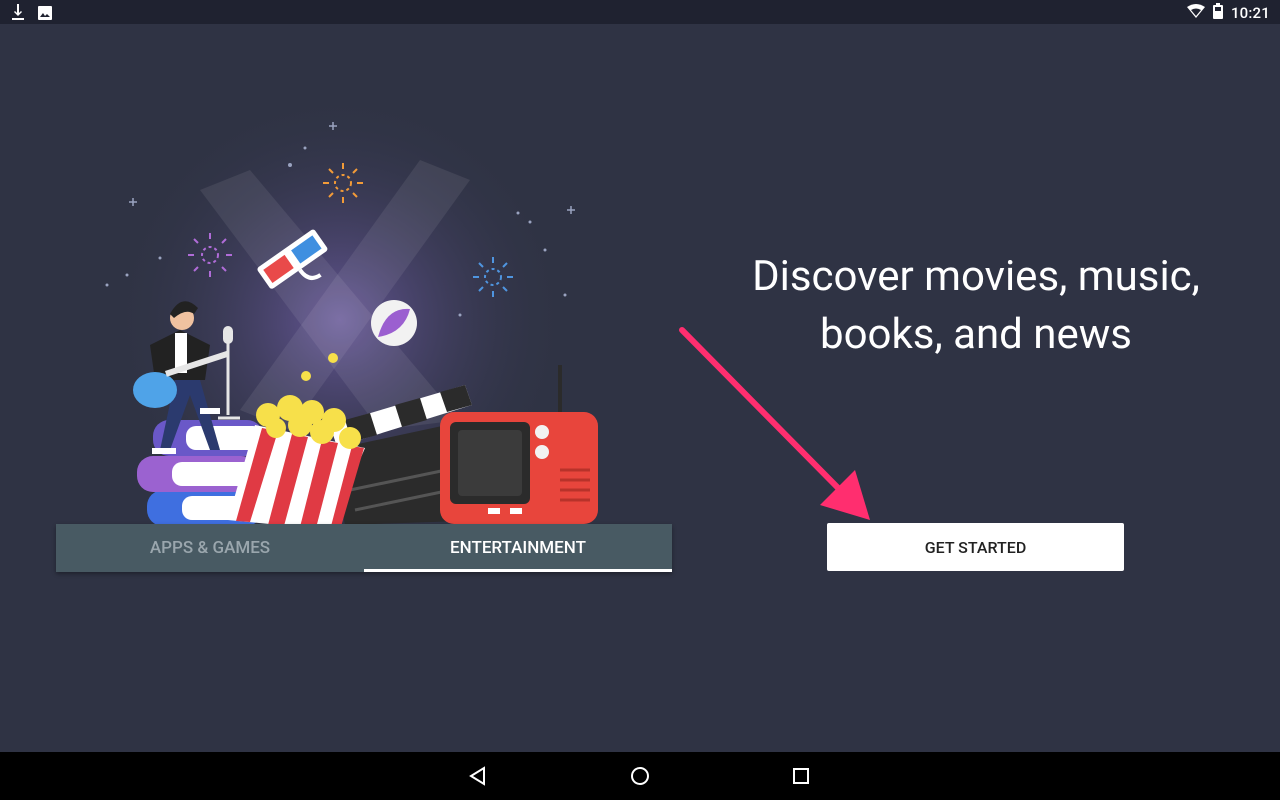 This screenshot has height=800, width=1280. I want to click on battery-icon, so click(1217, 13).